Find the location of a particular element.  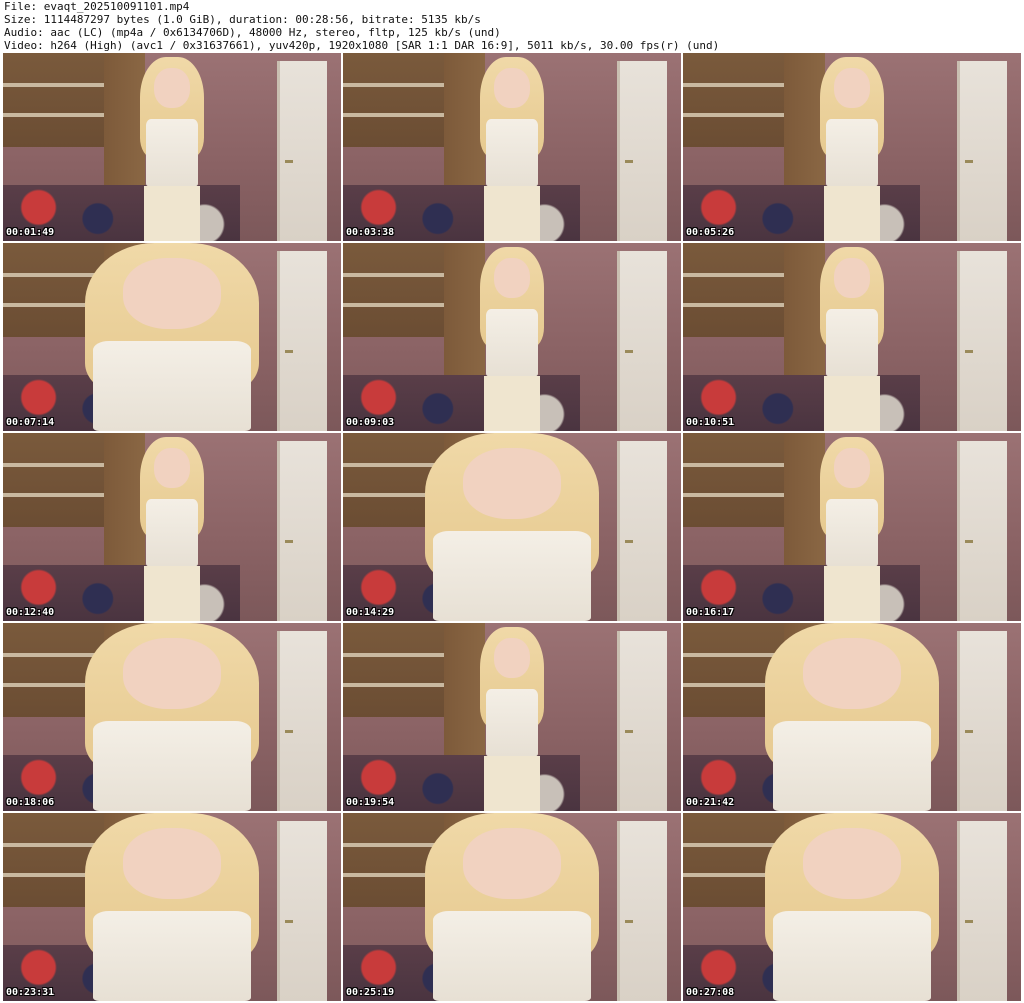

video-thumbnail: 00:10:51 is located at coordinates (852, 337).